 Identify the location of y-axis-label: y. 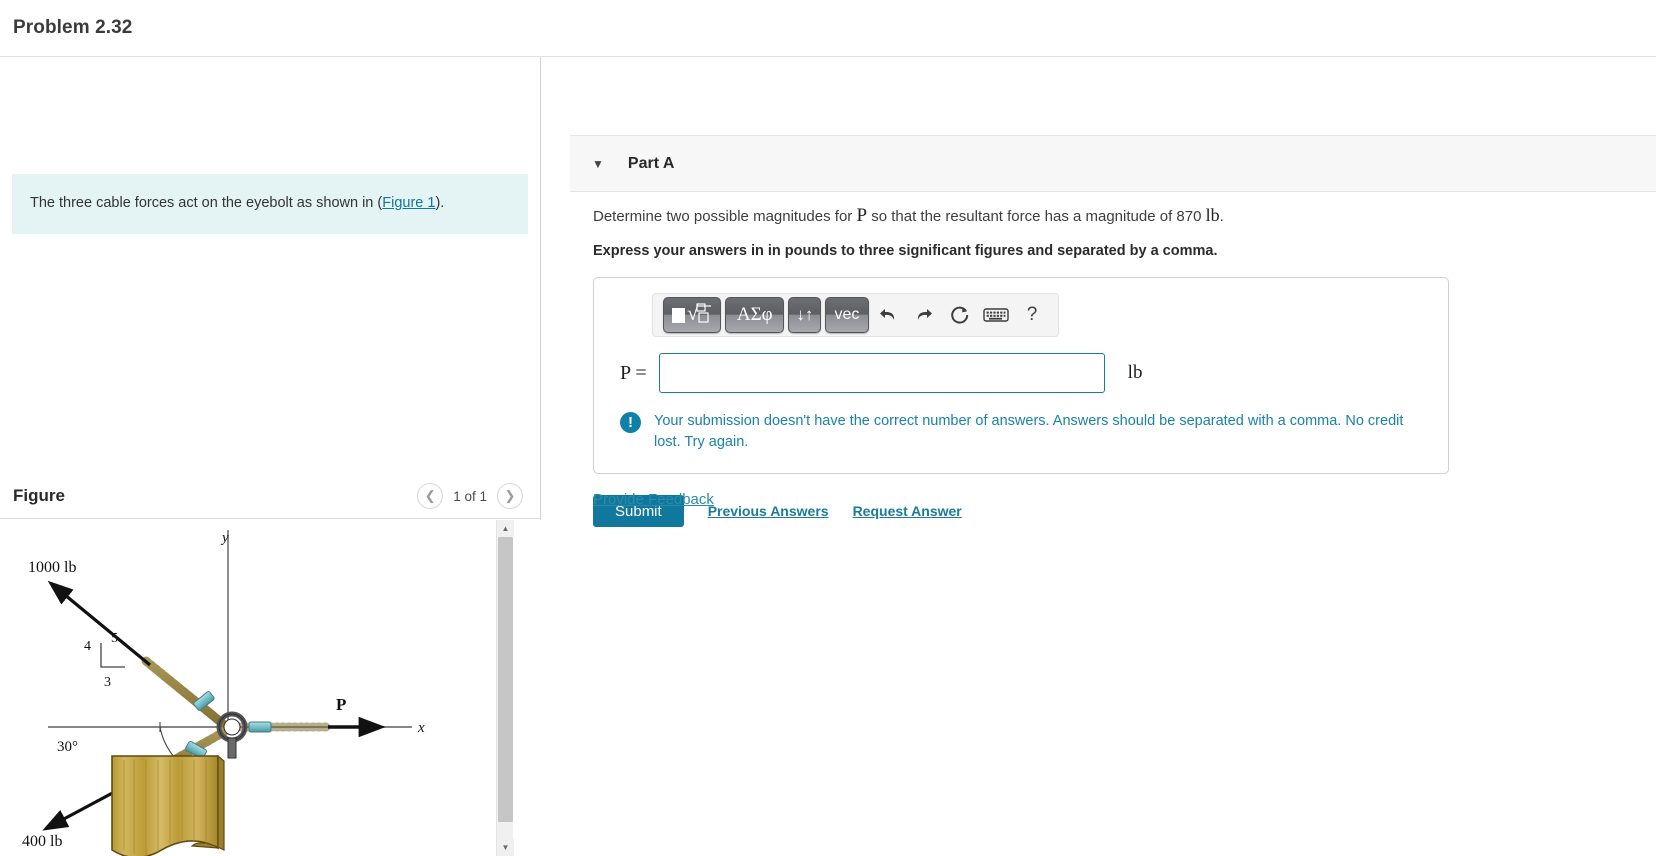
(224, 538).